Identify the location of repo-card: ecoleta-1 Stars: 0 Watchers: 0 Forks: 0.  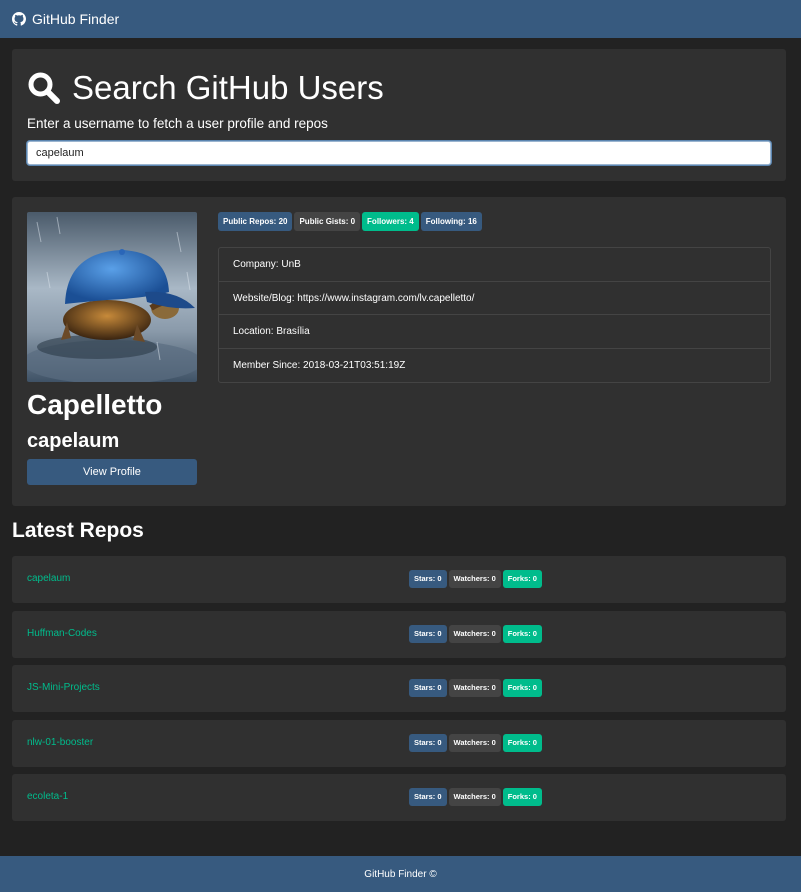
(399, 797).